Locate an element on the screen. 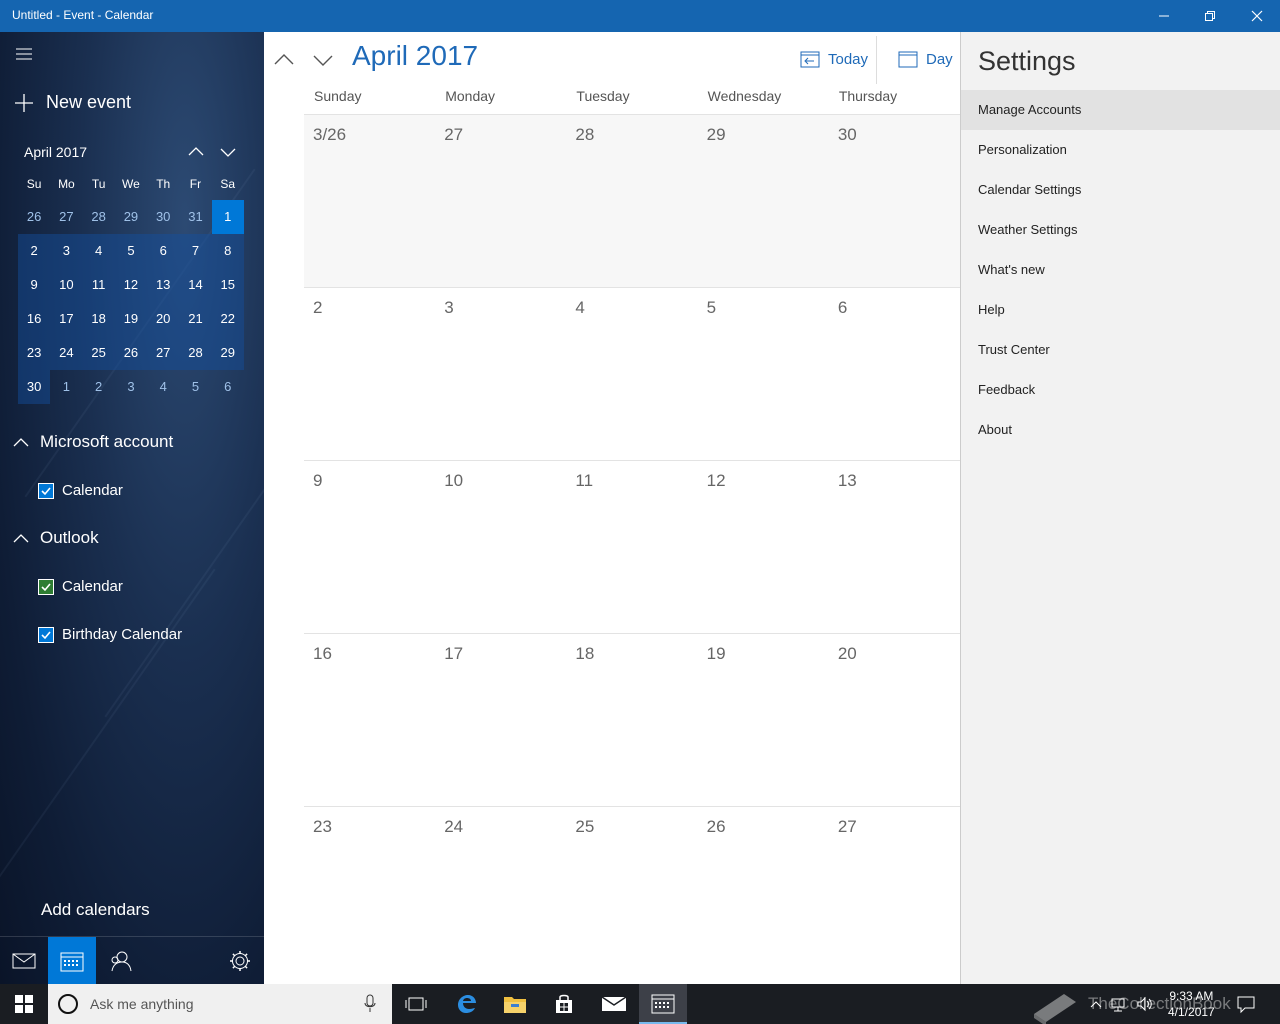  mini-next-month-button is located at coordinates (228, 152).